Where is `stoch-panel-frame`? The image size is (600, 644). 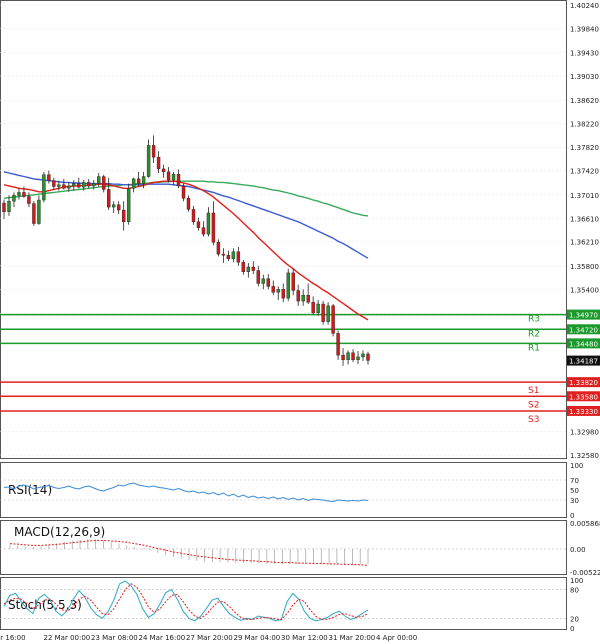
stoch-panel-frame is located at coordinates (283, 603).